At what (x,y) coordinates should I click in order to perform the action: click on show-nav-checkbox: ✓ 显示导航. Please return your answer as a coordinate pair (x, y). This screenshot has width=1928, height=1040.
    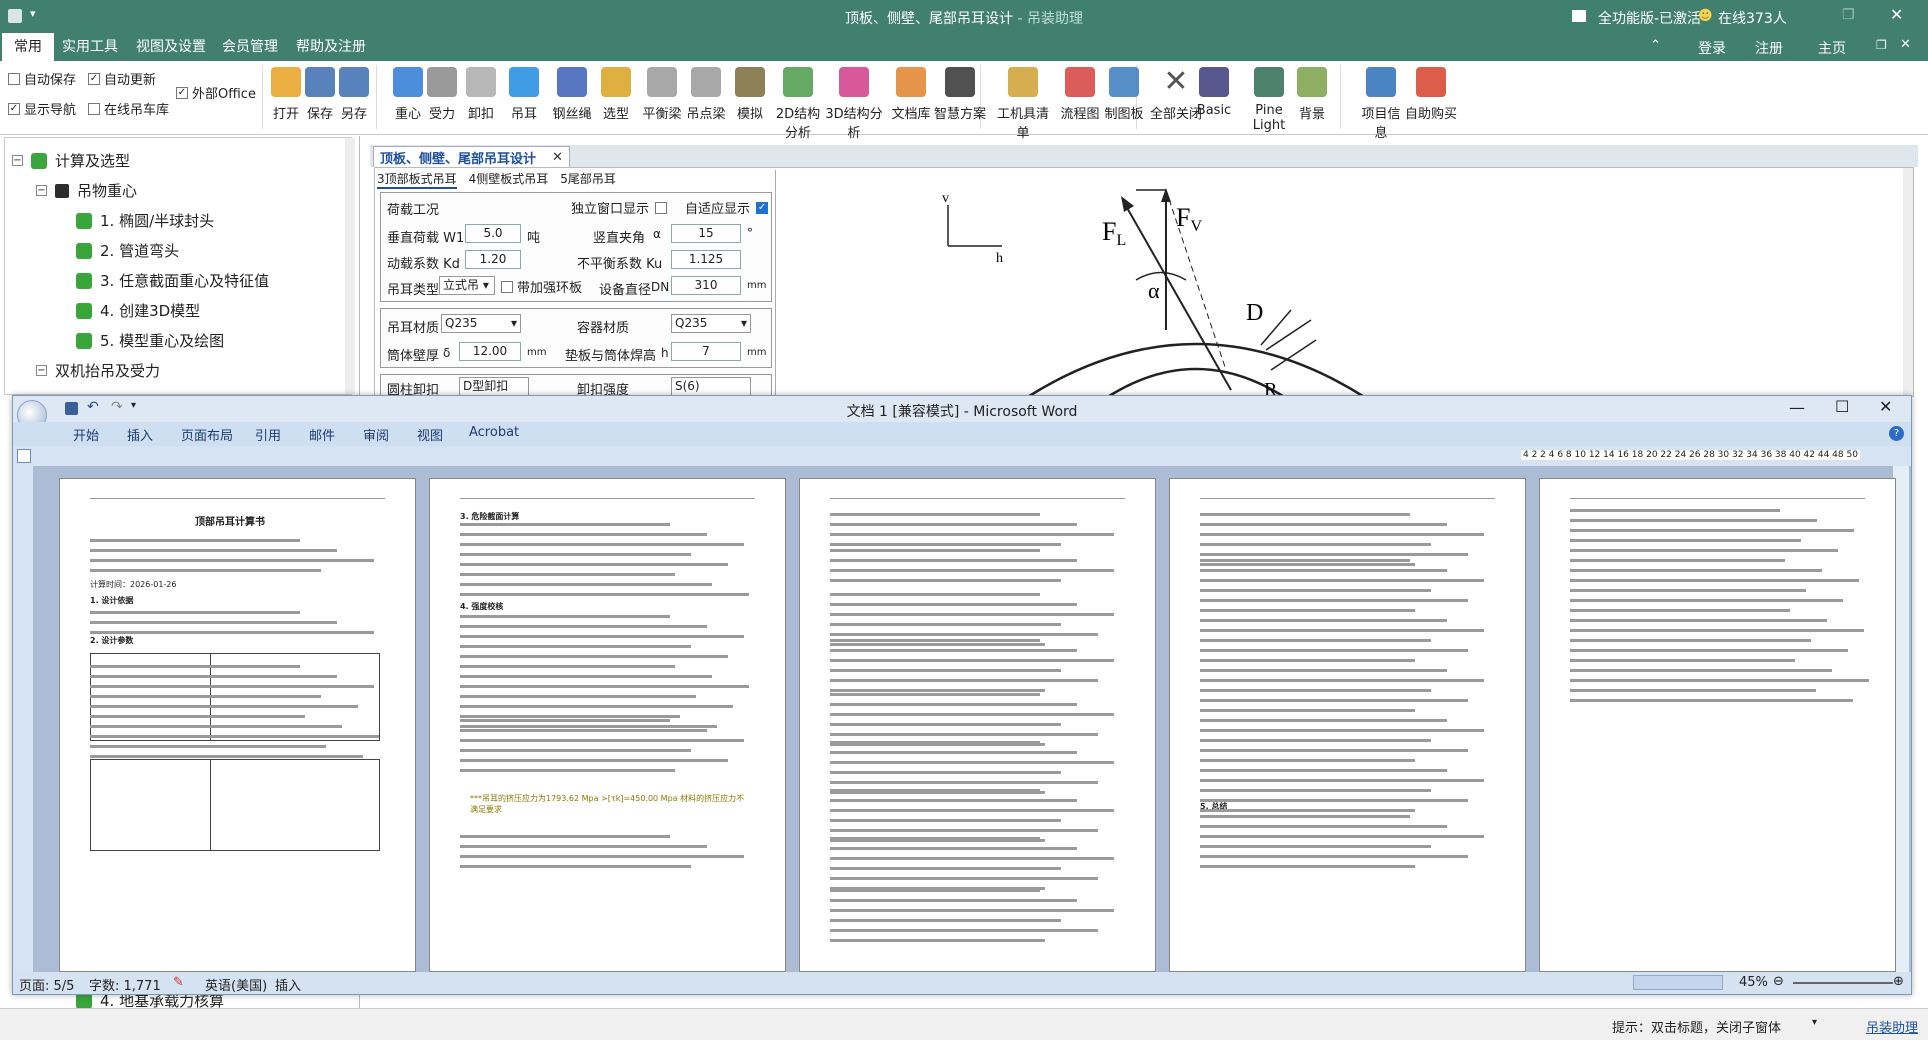
    Looking at the image, I should click on (42, 108).